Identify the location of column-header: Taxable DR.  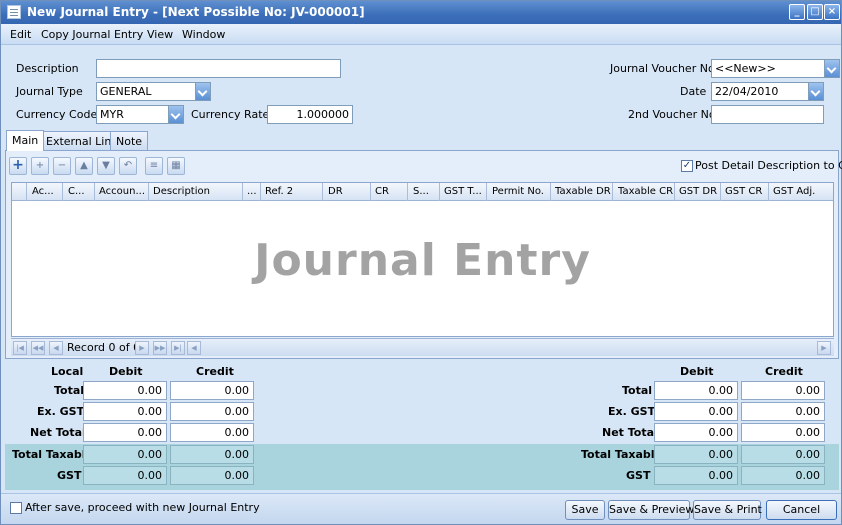
(584, 191).